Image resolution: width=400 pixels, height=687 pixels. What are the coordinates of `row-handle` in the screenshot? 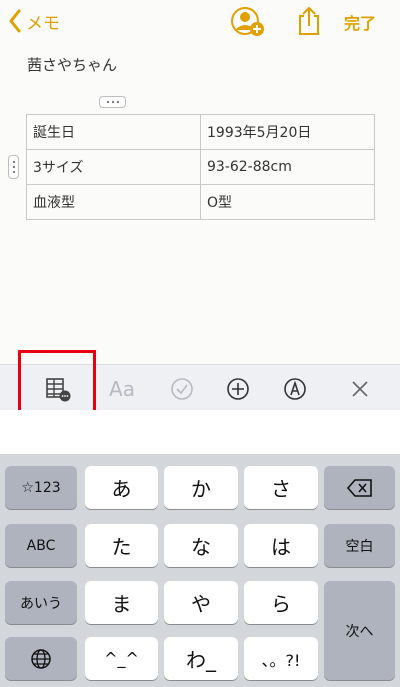 It's located at (13, 167).